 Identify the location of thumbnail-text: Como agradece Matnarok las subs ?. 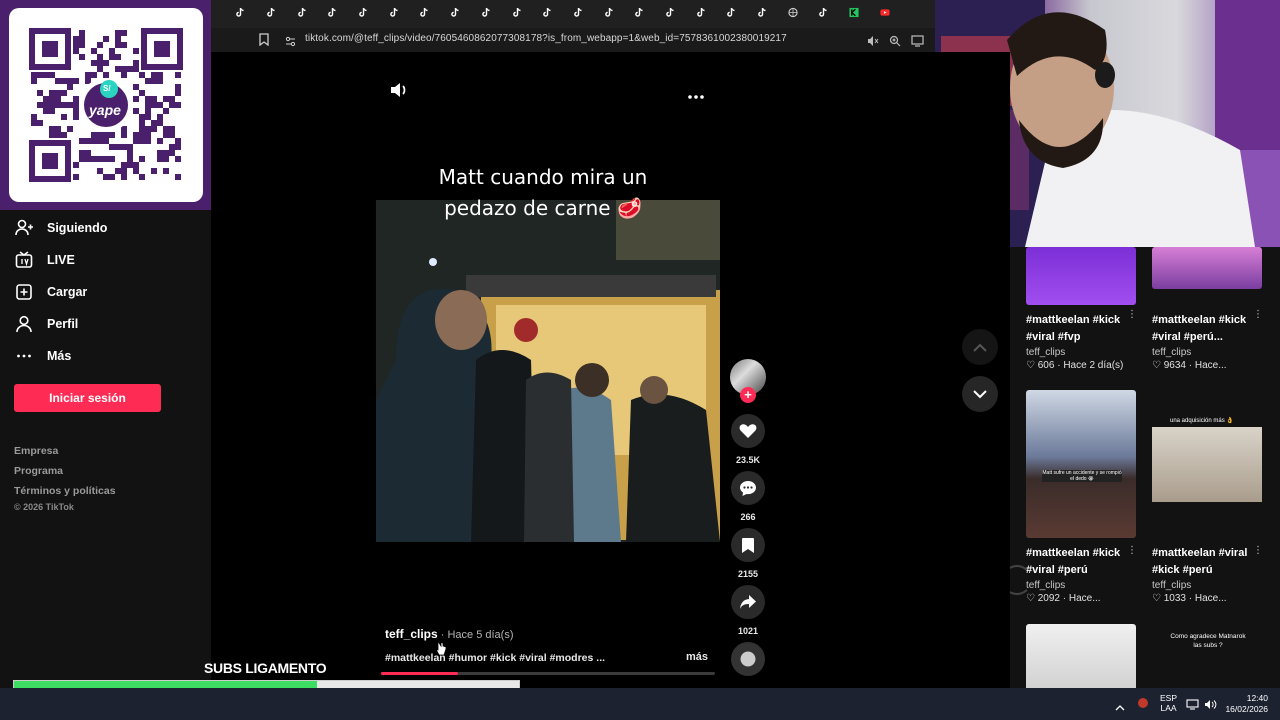
(1208, 641).